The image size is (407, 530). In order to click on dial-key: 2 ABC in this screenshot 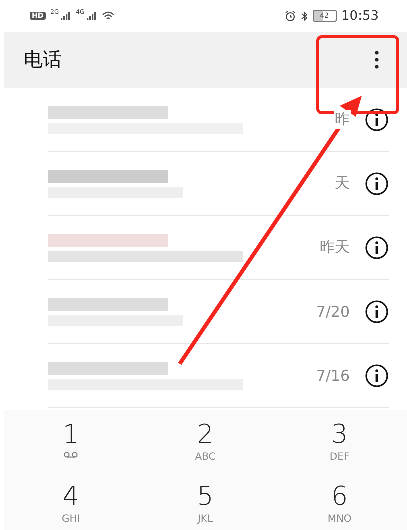, I will do `click(205, 447)`.